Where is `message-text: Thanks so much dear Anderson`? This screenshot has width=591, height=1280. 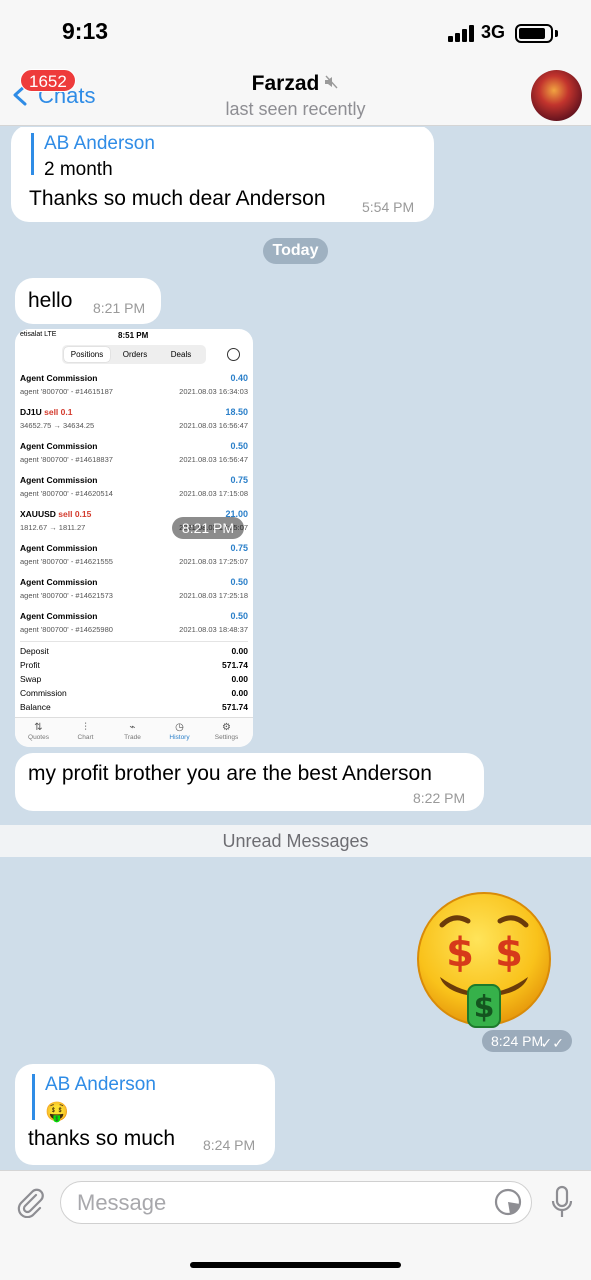 message-text: Thanks so much dear Anderson is located at coordinates (177, 198).